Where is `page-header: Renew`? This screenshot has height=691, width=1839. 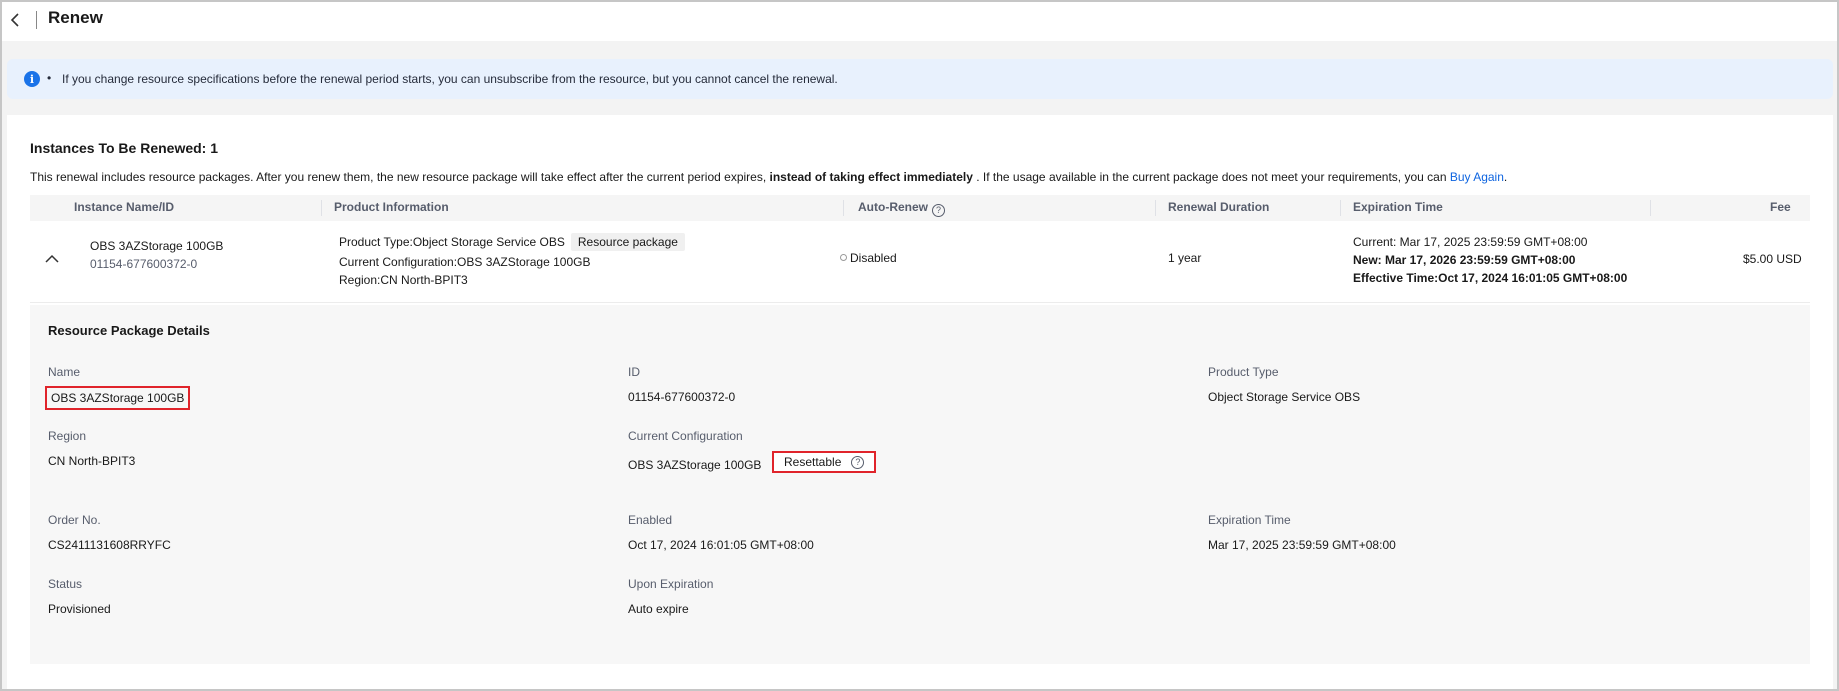
page-header: Renew is located at coordinates (919, 21).